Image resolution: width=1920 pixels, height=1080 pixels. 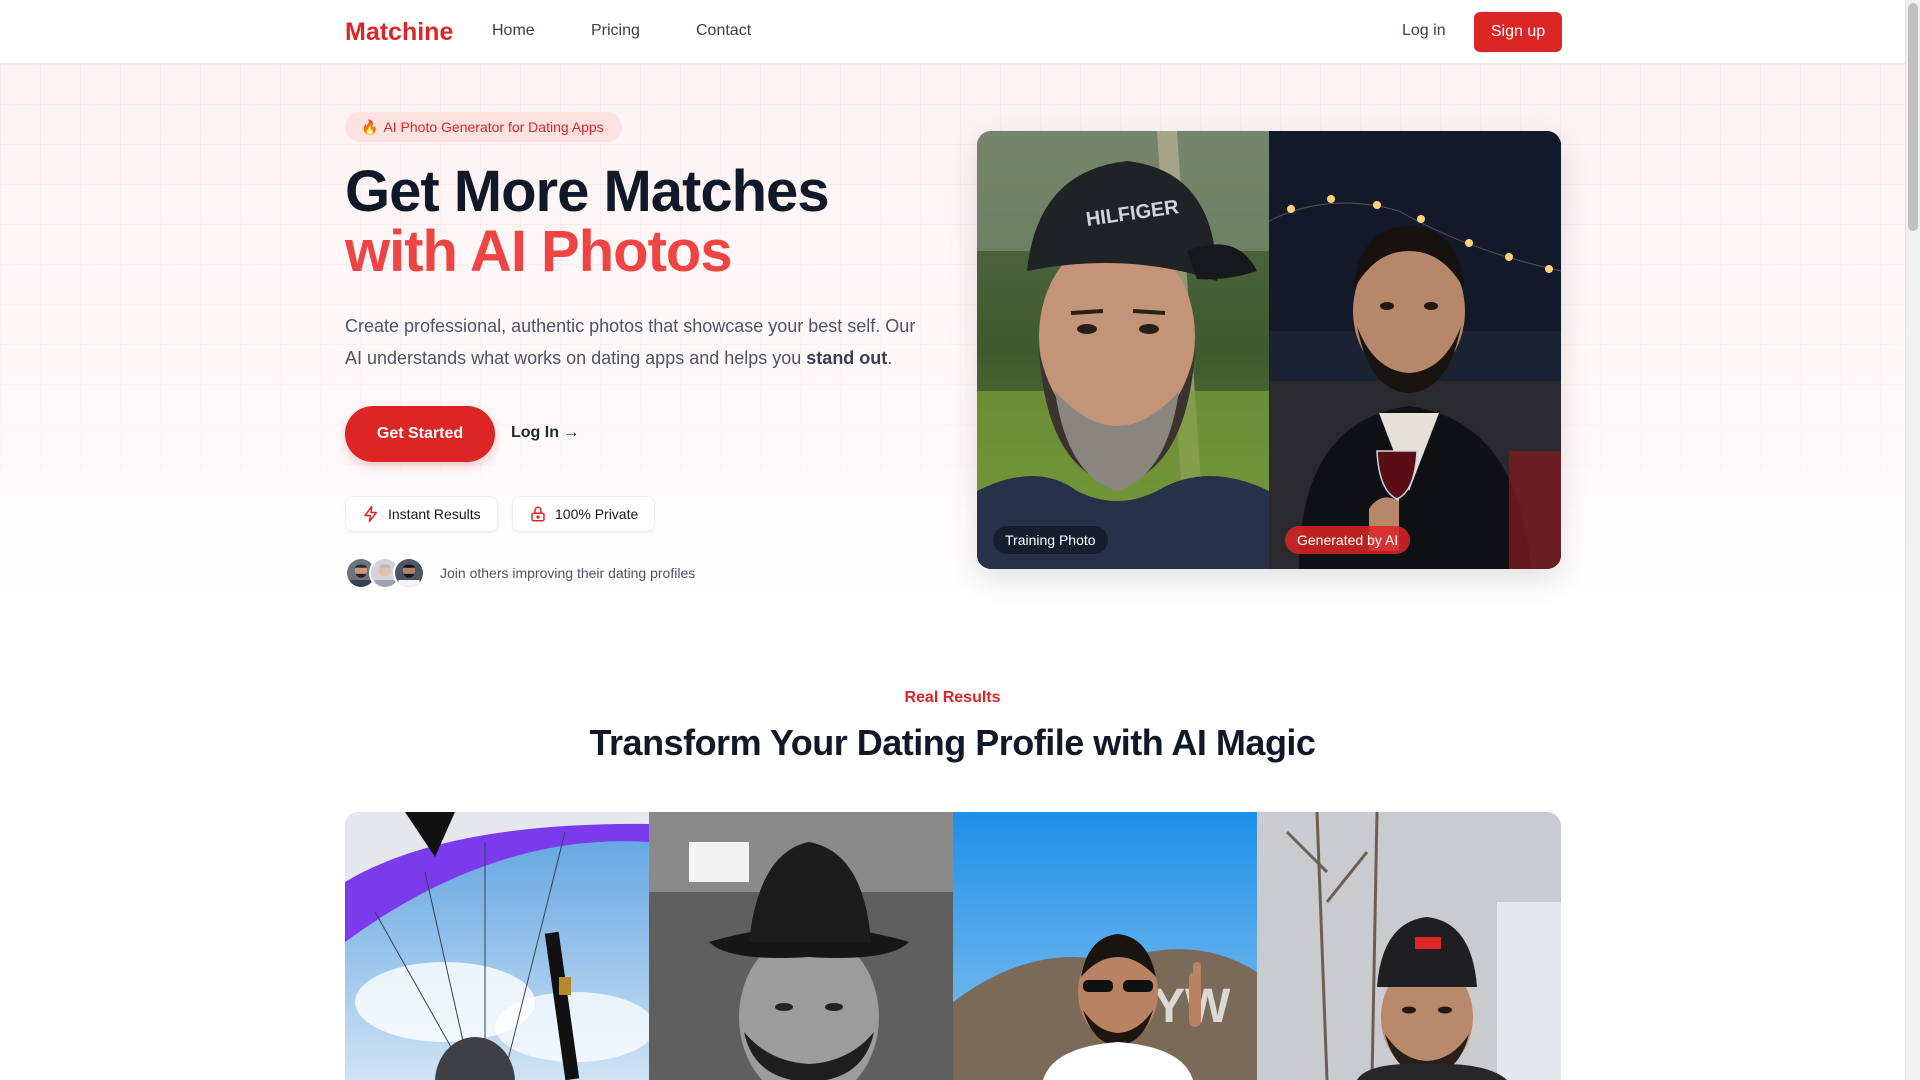 I want to click on ai-generated-photo, so click(x=1415, y=350).